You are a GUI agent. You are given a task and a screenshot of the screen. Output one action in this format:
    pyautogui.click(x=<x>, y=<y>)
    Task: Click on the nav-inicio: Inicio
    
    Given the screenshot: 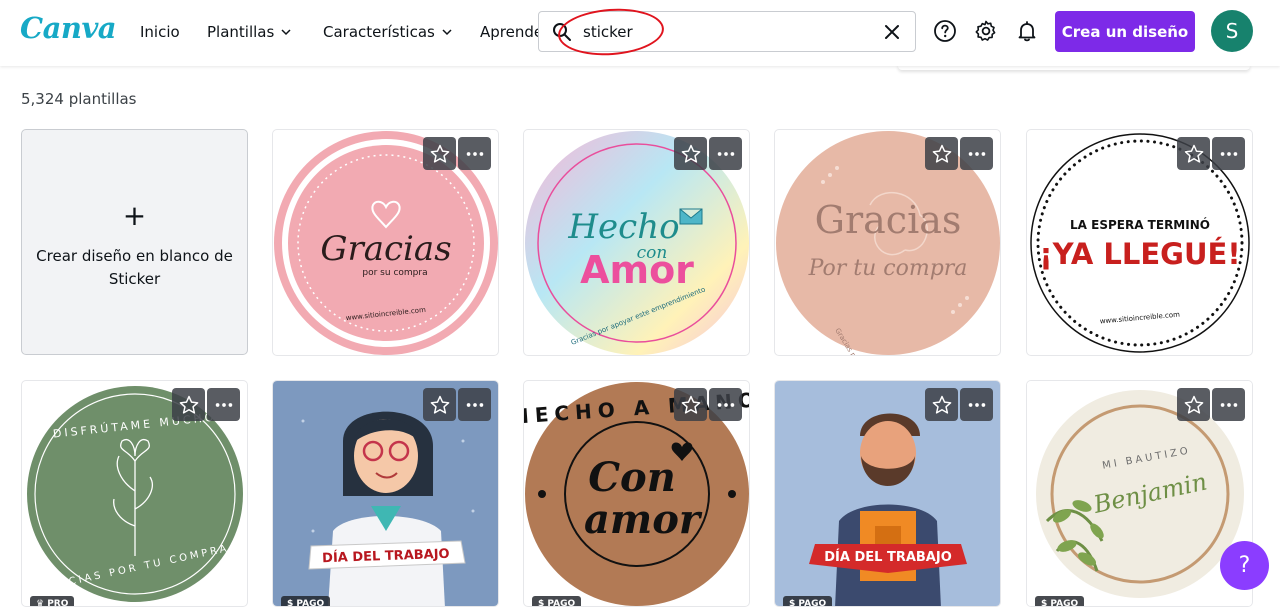 What is the action you would take?
    pyautogui.click(x=160, y=32)
    